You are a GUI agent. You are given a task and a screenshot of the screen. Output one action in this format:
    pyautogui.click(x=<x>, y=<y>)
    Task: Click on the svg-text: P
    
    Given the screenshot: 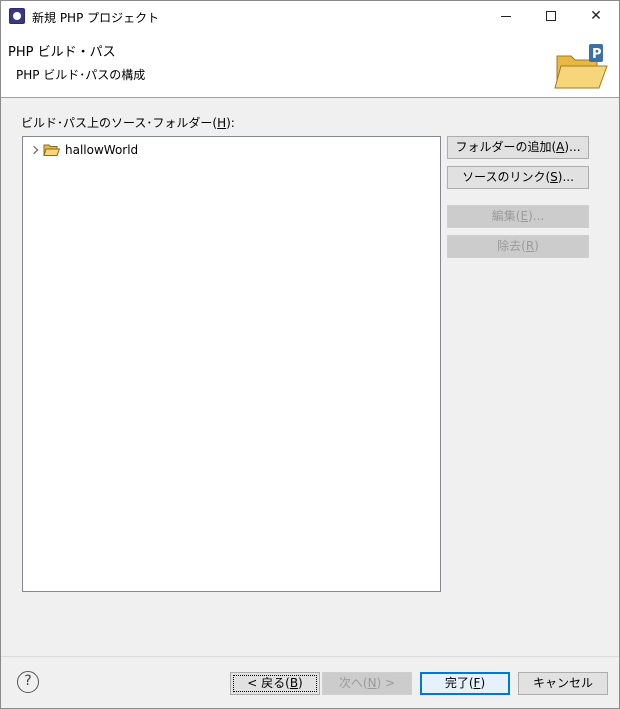 What is the action you would take?
    pyautogui.click(x=597, y=54)
    